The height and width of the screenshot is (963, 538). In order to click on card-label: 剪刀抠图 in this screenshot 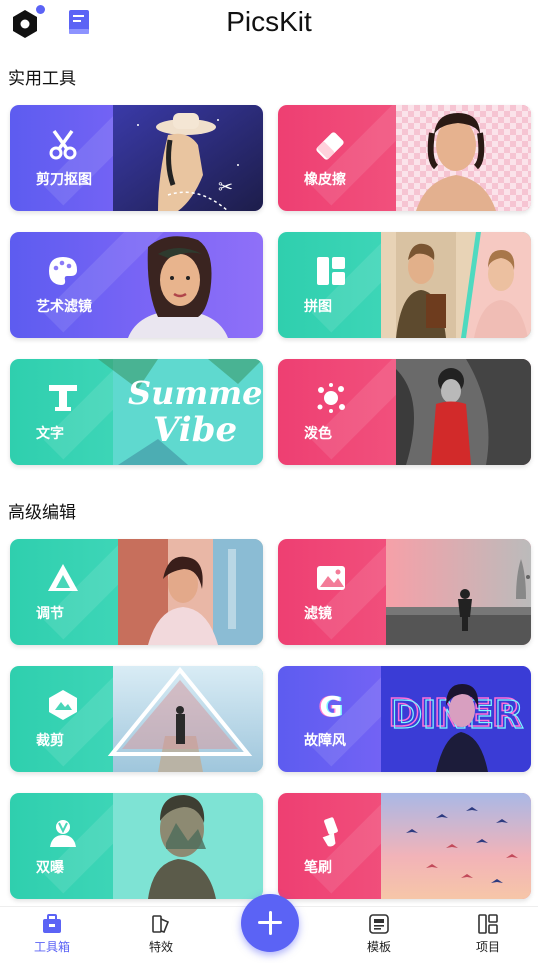, I will do `click(64, 180)`.